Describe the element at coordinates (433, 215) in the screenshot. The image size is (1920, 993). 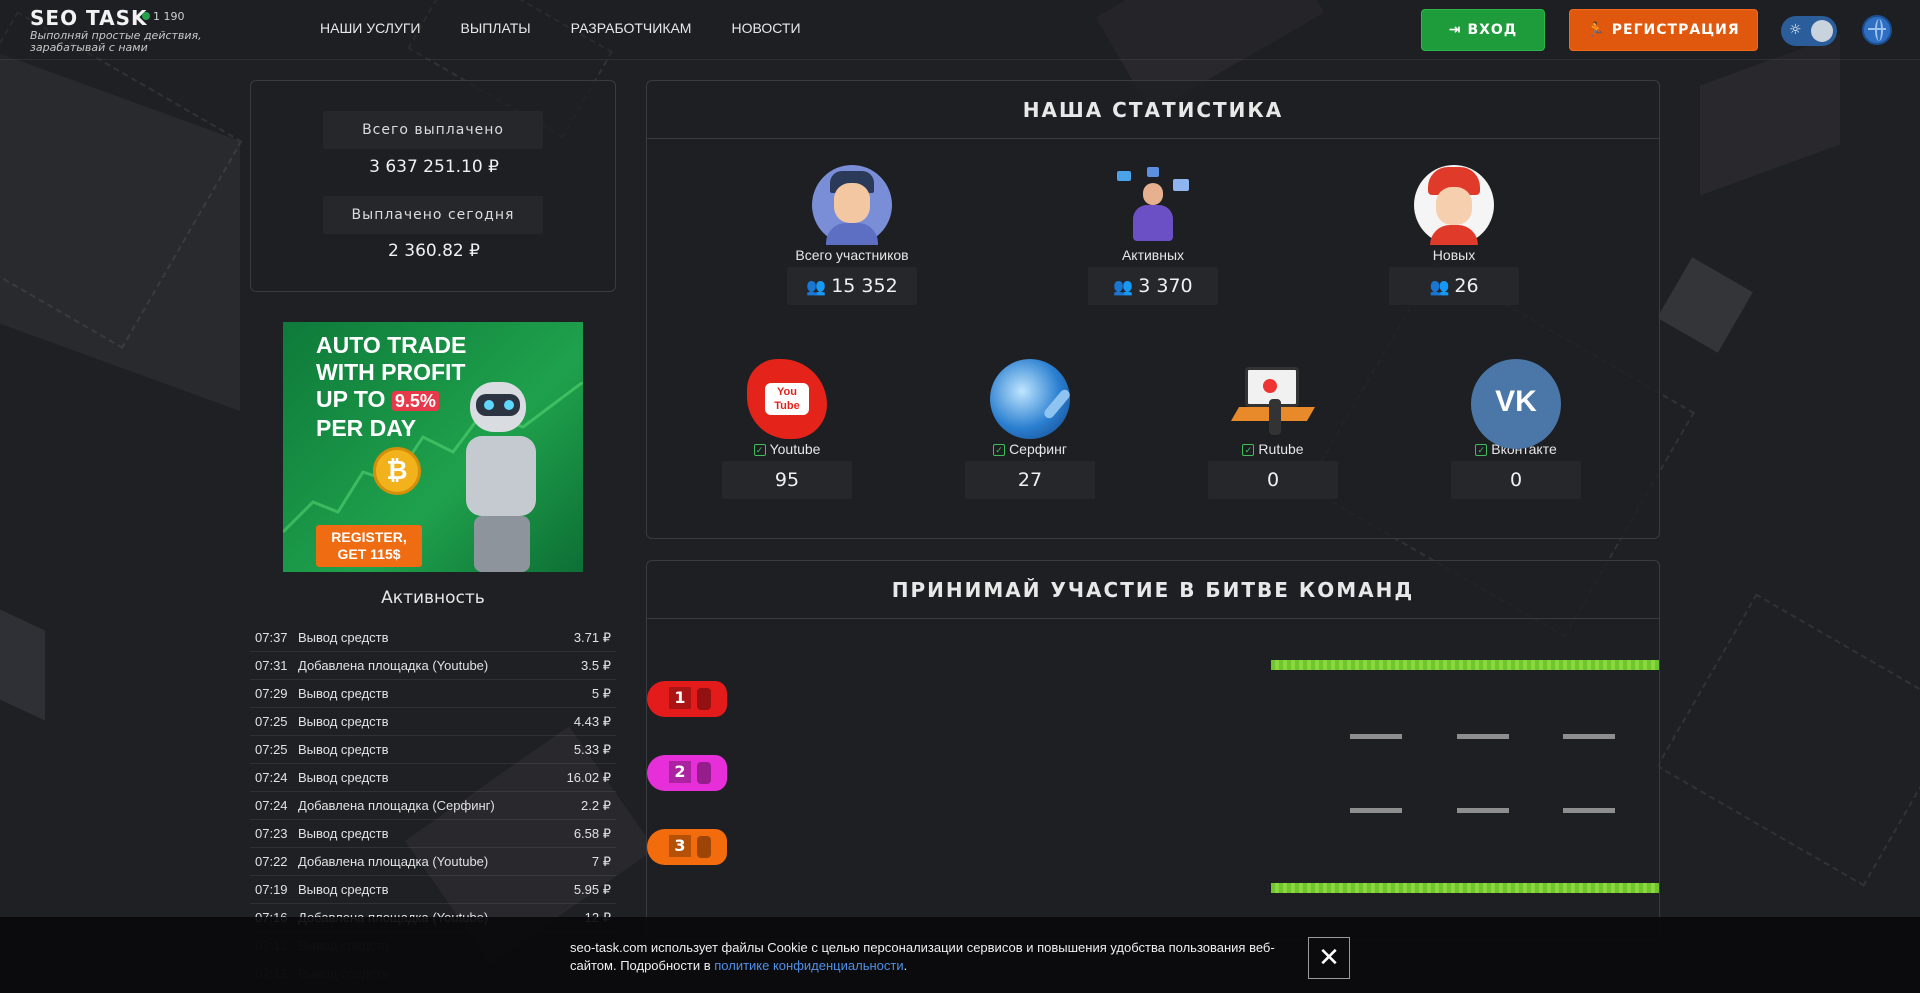
I see `today-paid-label: Выплачено сегодня` at that location.